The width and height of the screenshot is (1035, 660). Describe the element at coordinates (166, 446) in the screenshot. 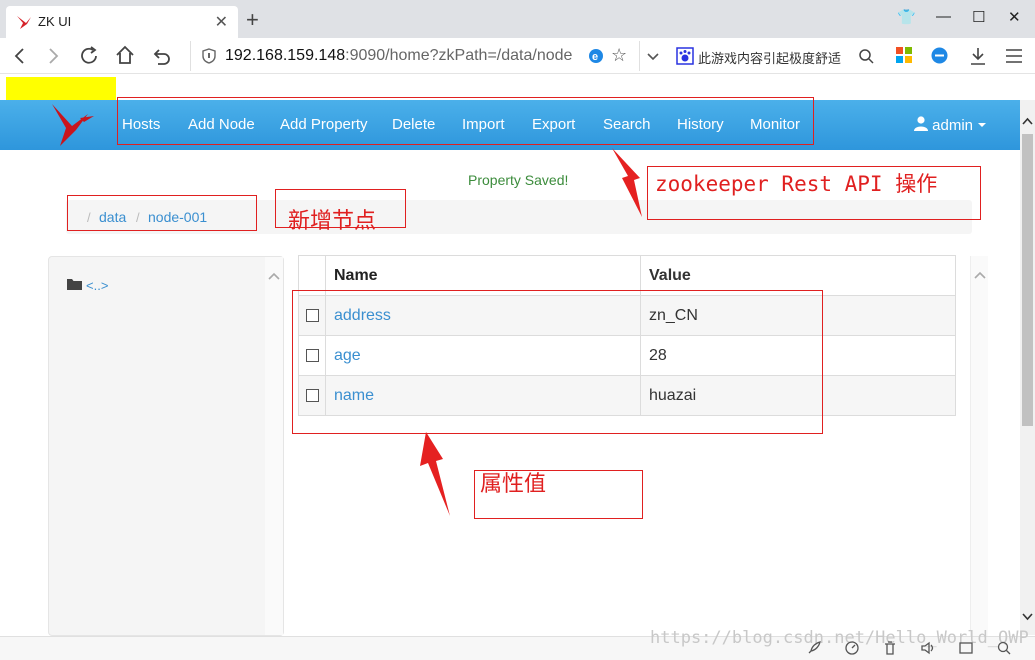

I see `node-tree-panel` at that location.